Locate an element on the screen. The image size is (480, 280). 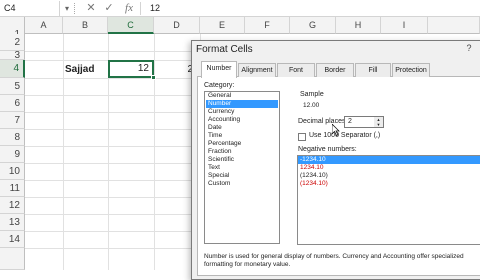
formula-bar-divider is located at coordinates (140, 8).